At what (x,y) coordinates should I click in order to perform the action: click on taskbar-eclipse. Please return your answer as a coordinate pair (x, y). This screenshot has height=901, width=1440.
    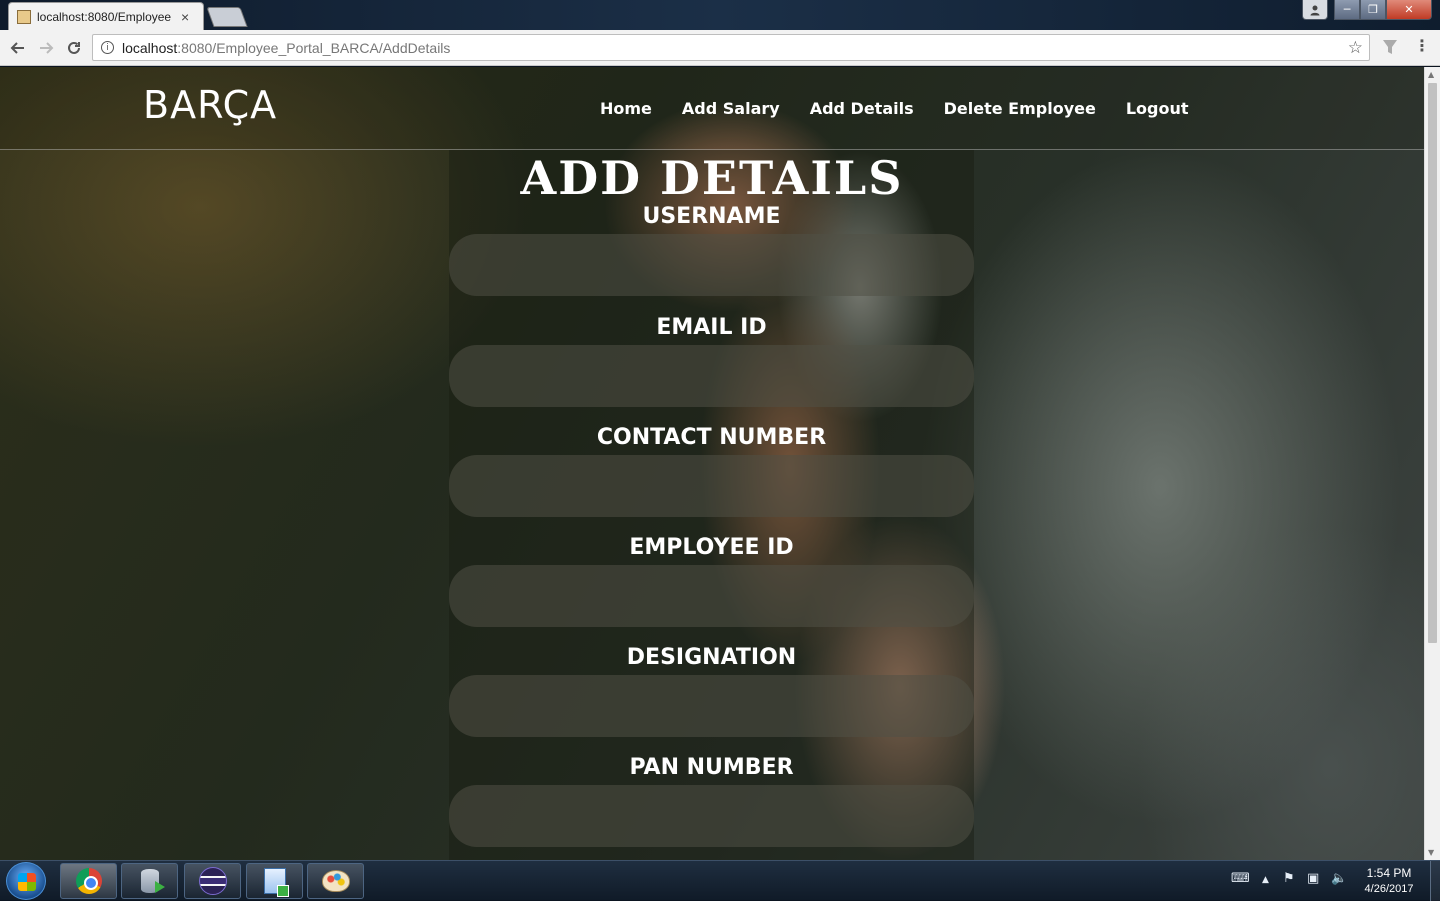
    Looking at the image, I should click on (212, 881).